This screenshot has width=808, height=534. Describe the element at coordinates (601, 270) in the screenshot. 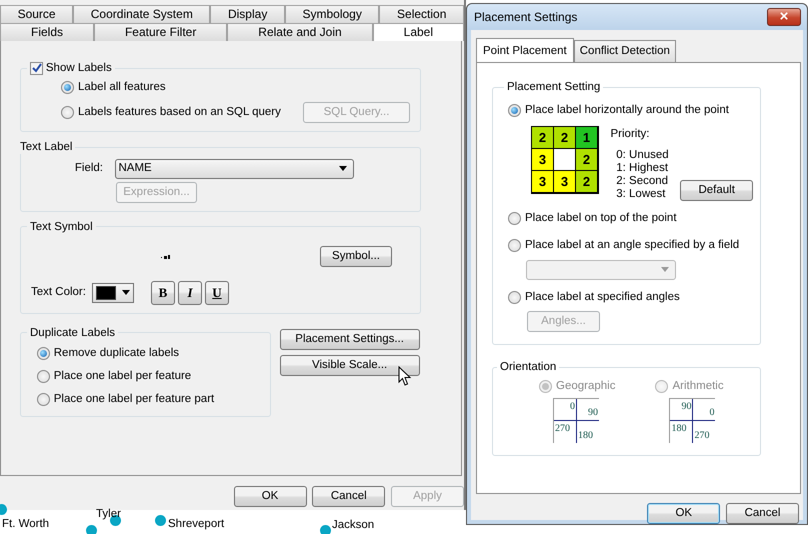

I see `field-dropdown` at that location.